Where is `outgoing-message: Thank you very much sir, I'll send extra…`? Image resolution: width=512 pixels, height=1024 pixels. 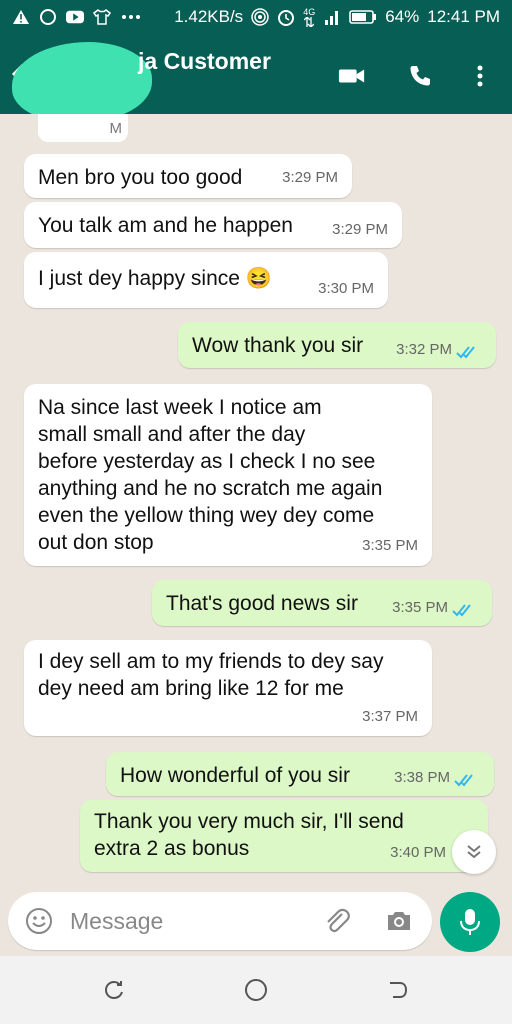
outgoing-message: Thank you very much sir, I'll send extra… is located at coordinates (284, 836).